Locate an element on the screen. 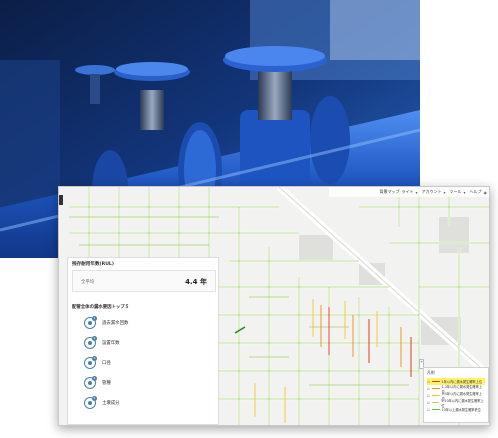 The width and height of the screenshot is (498, 438). factor-icon: 2 is located at coordinates (90, 342).